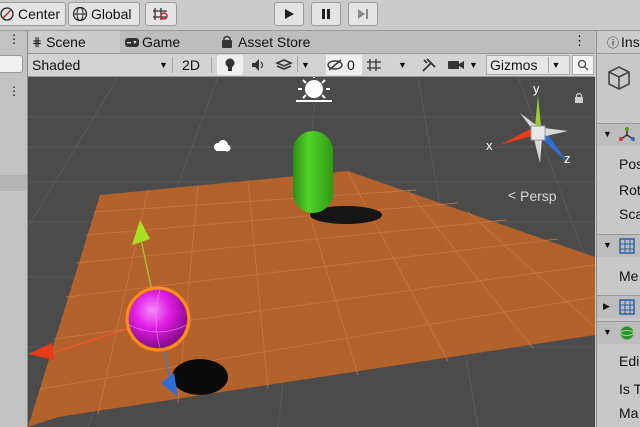 The image size is (640, 427). I want to click on lighting-toggle-button, so click(230, 65).